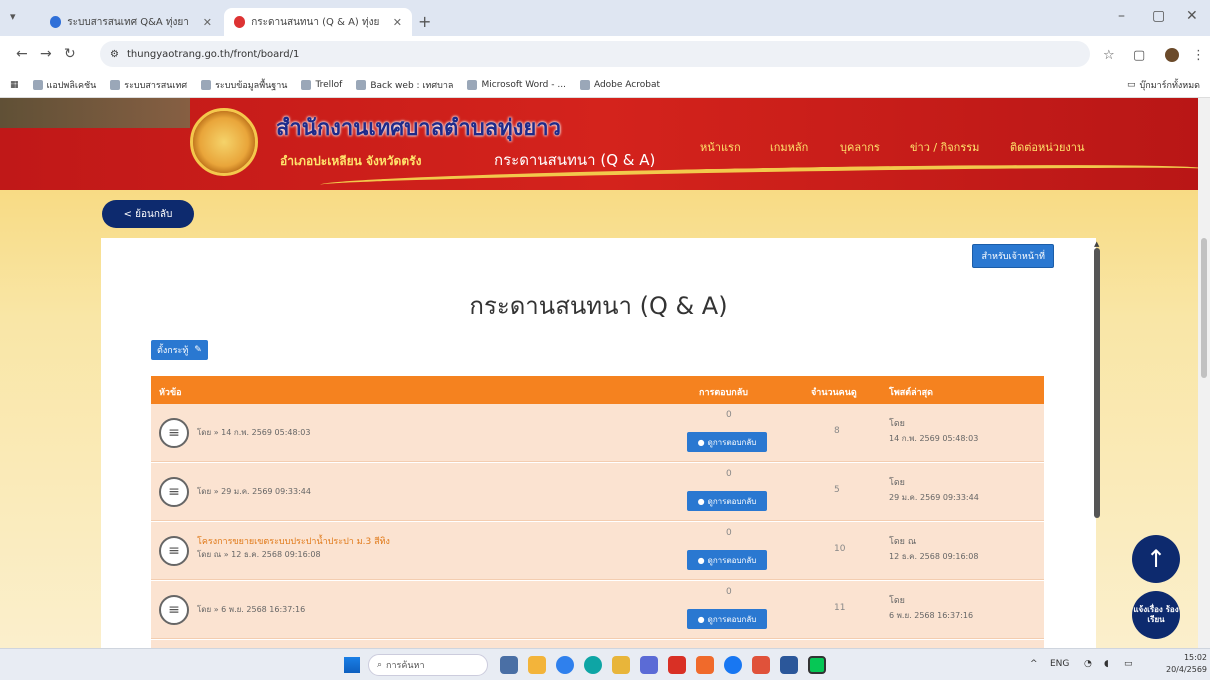 The image size is (1210, 680). Describe the element at coordinates (405, 666) in the screenshot. I see `search-placeholder: การค้นหา` at that location.